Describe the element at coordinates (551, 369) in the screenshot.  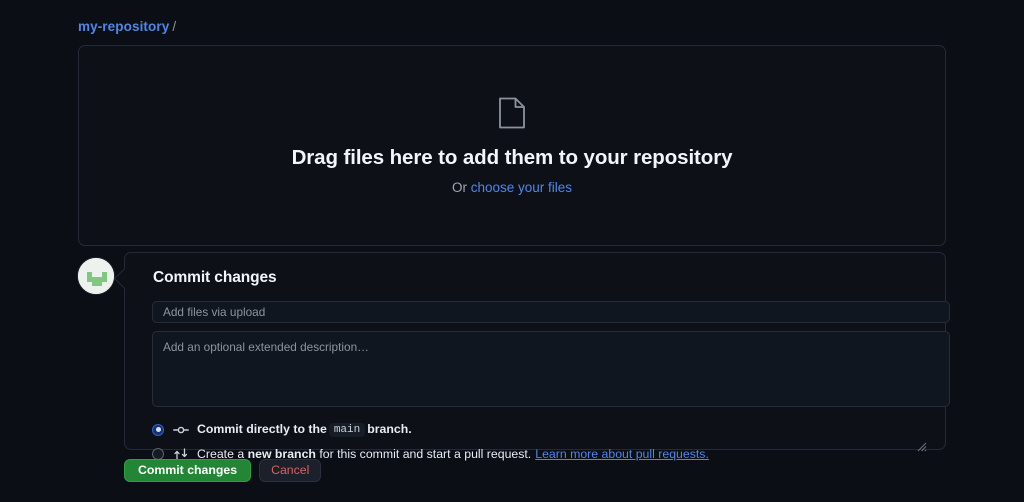
I see `commit-description-textarea` at that location.